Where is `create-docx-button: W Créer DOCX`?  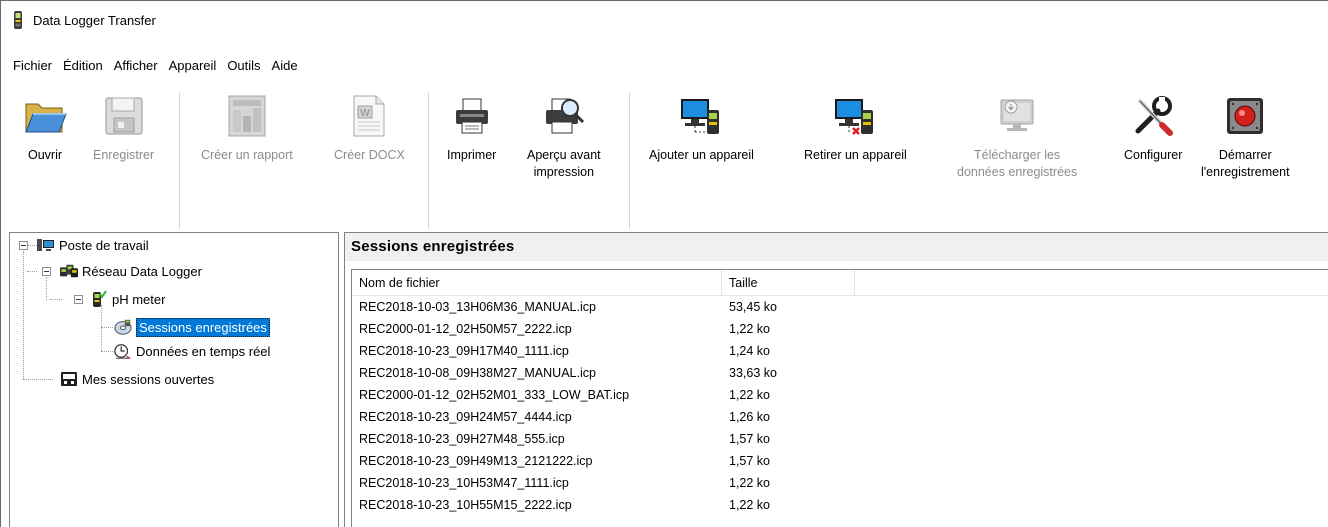 create-docx-button: W Créer DOCX is located at coordinates (369, 128).